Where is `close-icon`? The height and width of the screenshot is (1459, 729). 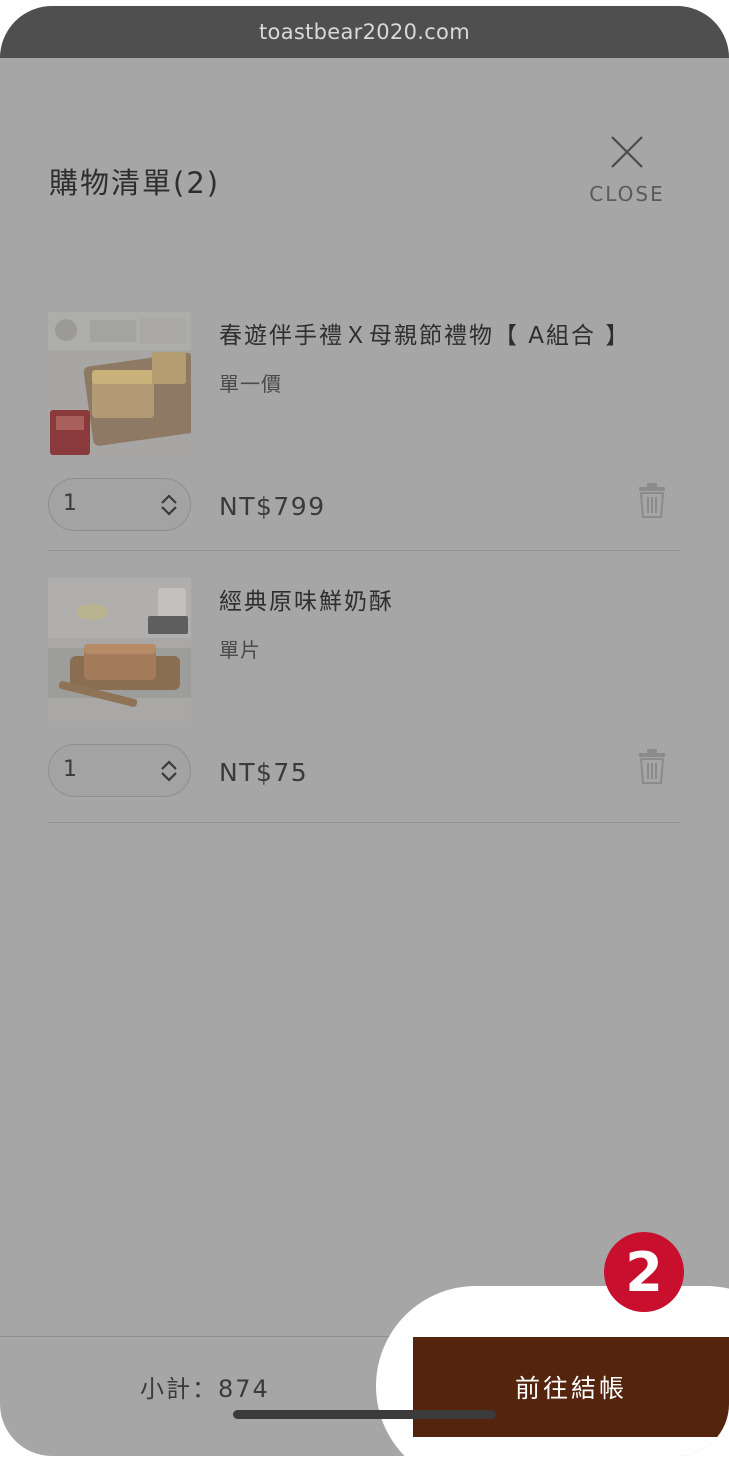 close-icon is located at coordinates (627, 152).